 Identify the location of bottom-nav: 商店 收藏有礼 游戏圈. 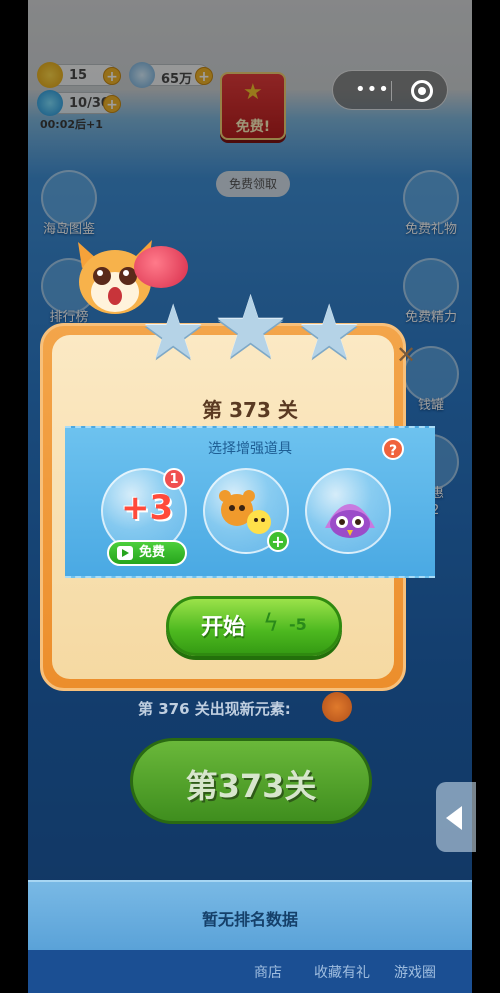
(250, 971).